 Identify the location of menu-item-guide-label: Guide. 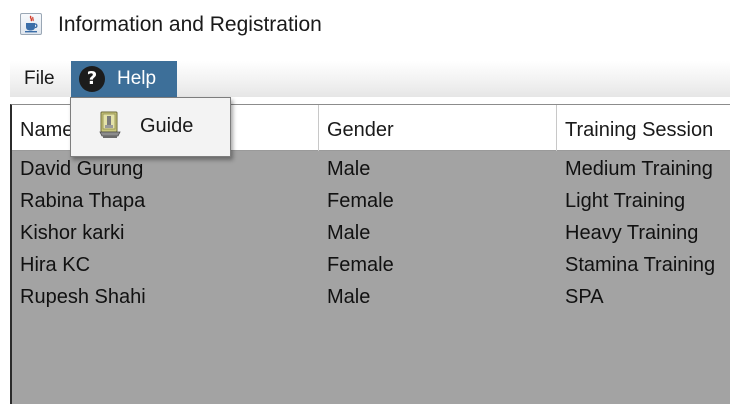
(167, 126).